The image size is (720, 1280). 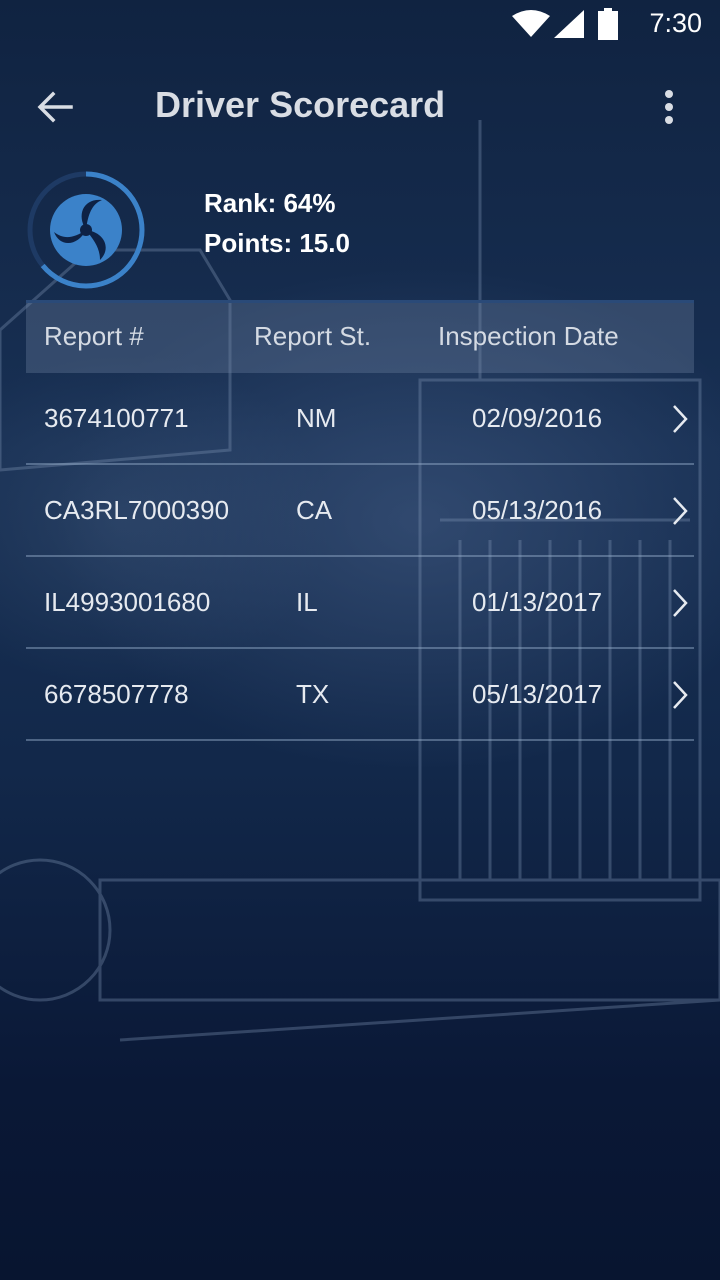 I want to click on wifi-icon, so click(x=531, y=23).